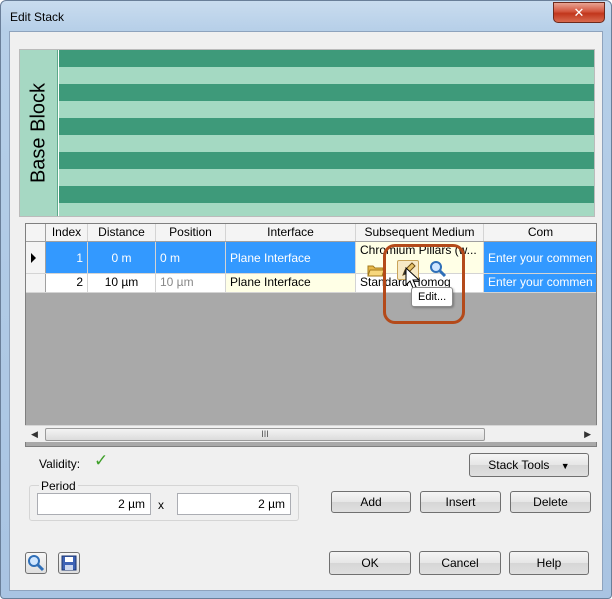  What do you see at coordinates (67, 283) in the screenshot?
I see `cell-index: 2` at bounding box center [67, 283].